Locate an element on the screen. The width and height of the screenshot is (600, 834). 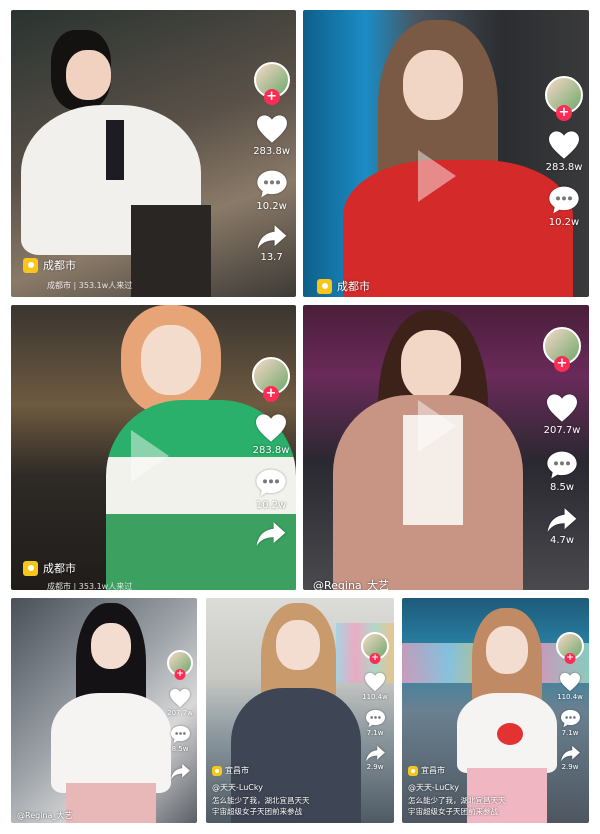
comment-count: 7.1w is located at coordinates (375, 733).